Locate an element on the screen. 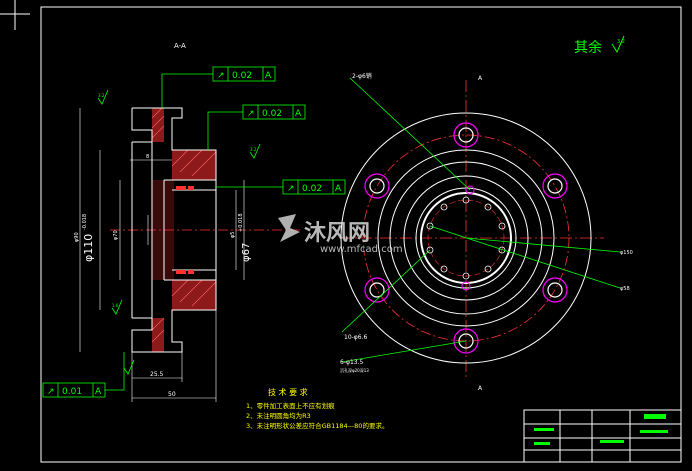 Image resolution: width=692 pixels, height=471 pixels. dim-width-50: 50 is located at coordinates (172, 394).